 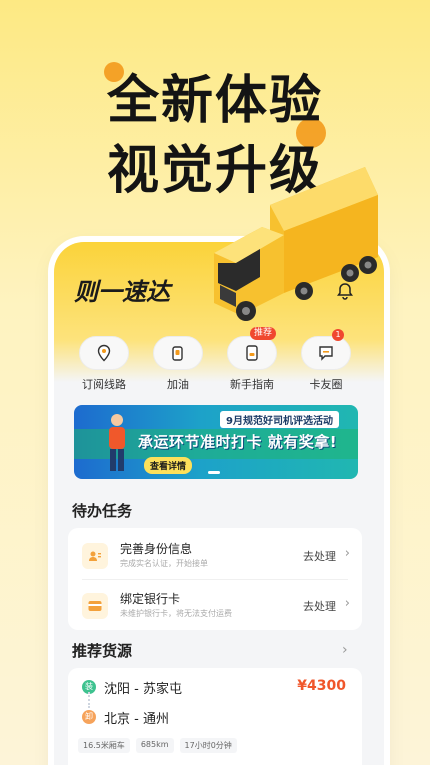 I want to click on quick-action-fuel: 加油, so click(x=178, y=364).